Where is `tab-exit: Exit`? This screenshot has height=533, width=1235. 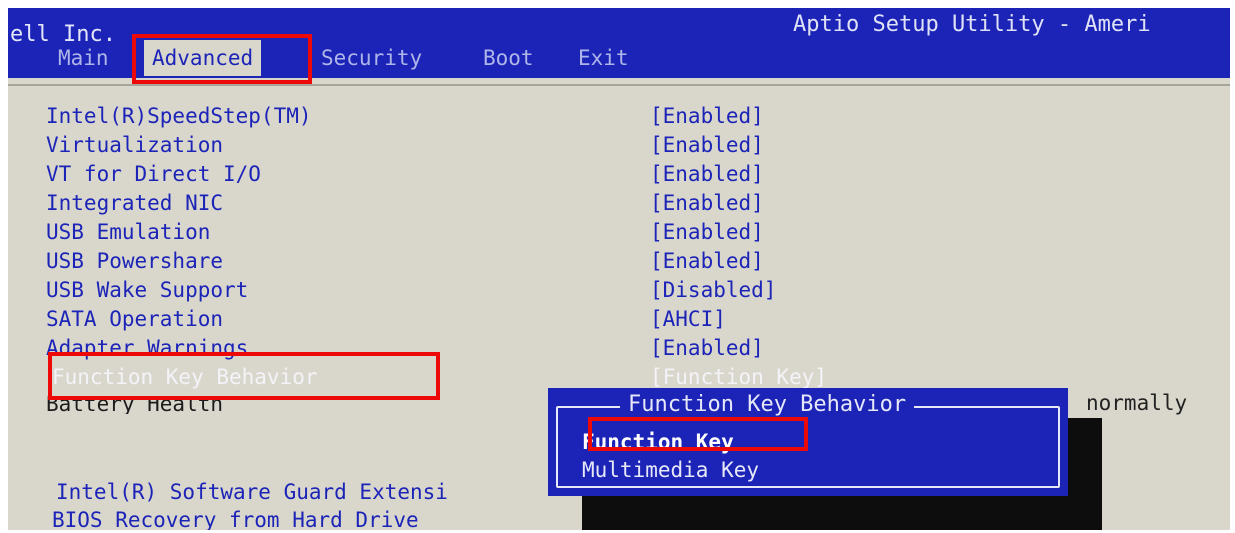
tab-exit: Exit is located at coordinates (603, 58).